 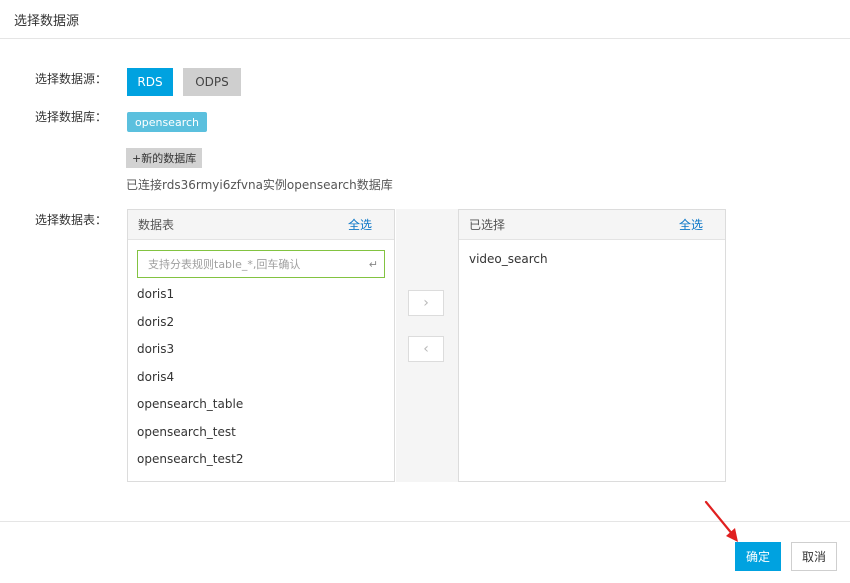 What do you see at coordinates (190, 328) in the screenshot?
I see `table-item: doris2` at bounding box center [190, 328].